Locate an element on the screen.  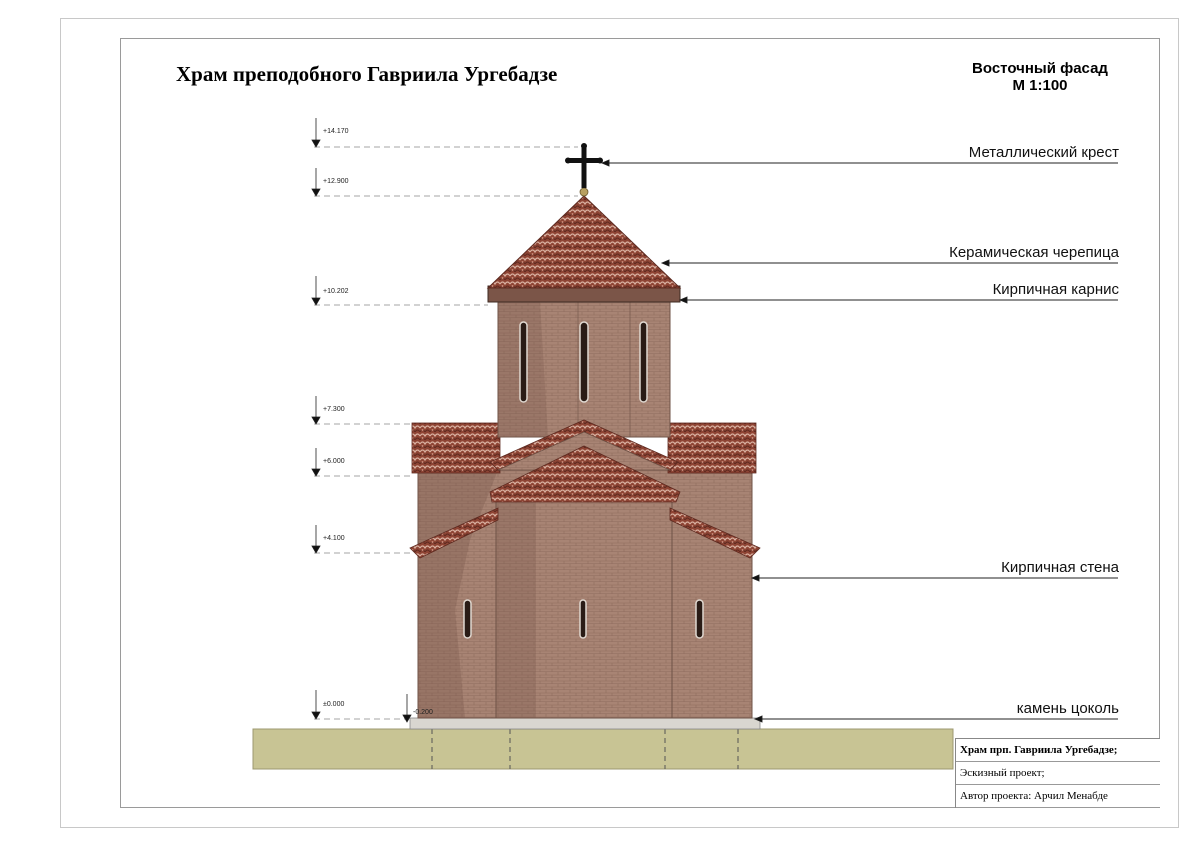
callout-brick-wall: Кирпичная стена is located at coordinates (1060, 567).